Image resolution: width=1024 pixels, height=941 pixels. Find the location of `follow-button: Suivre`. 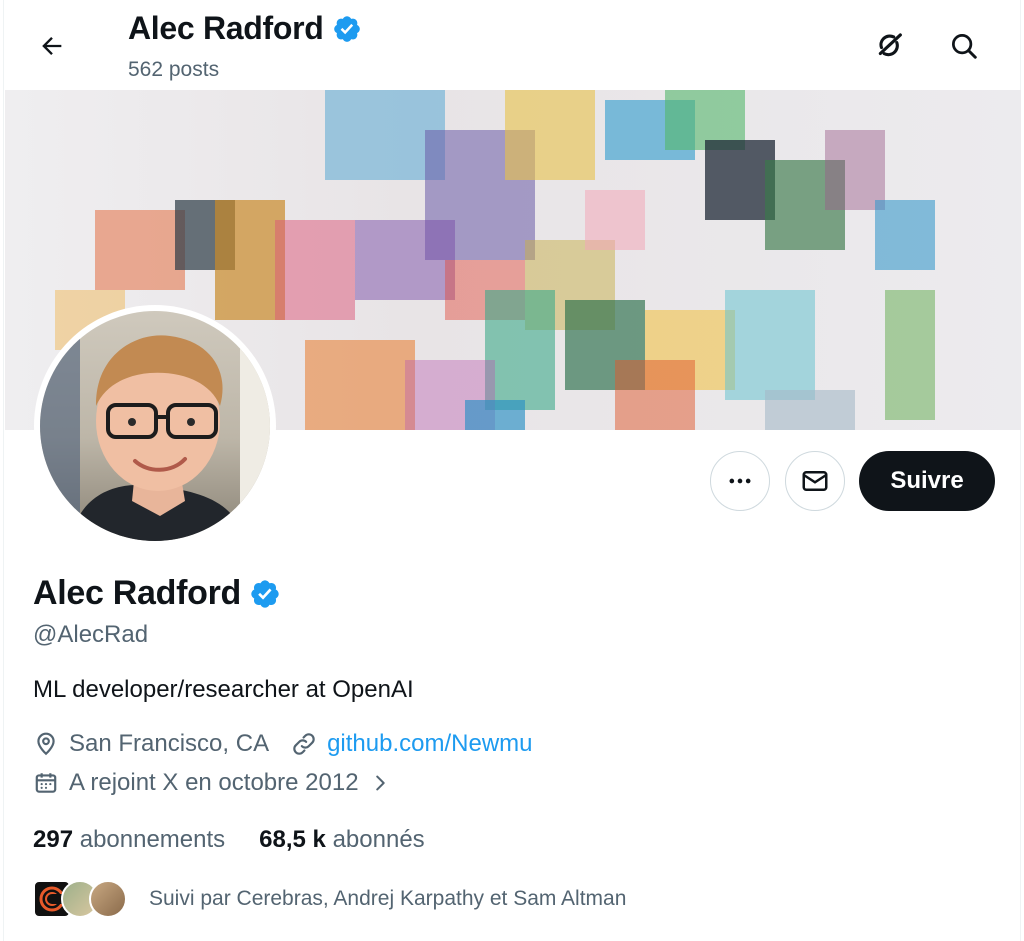

follow-button: Suivre is located at coordinates (927, 481).